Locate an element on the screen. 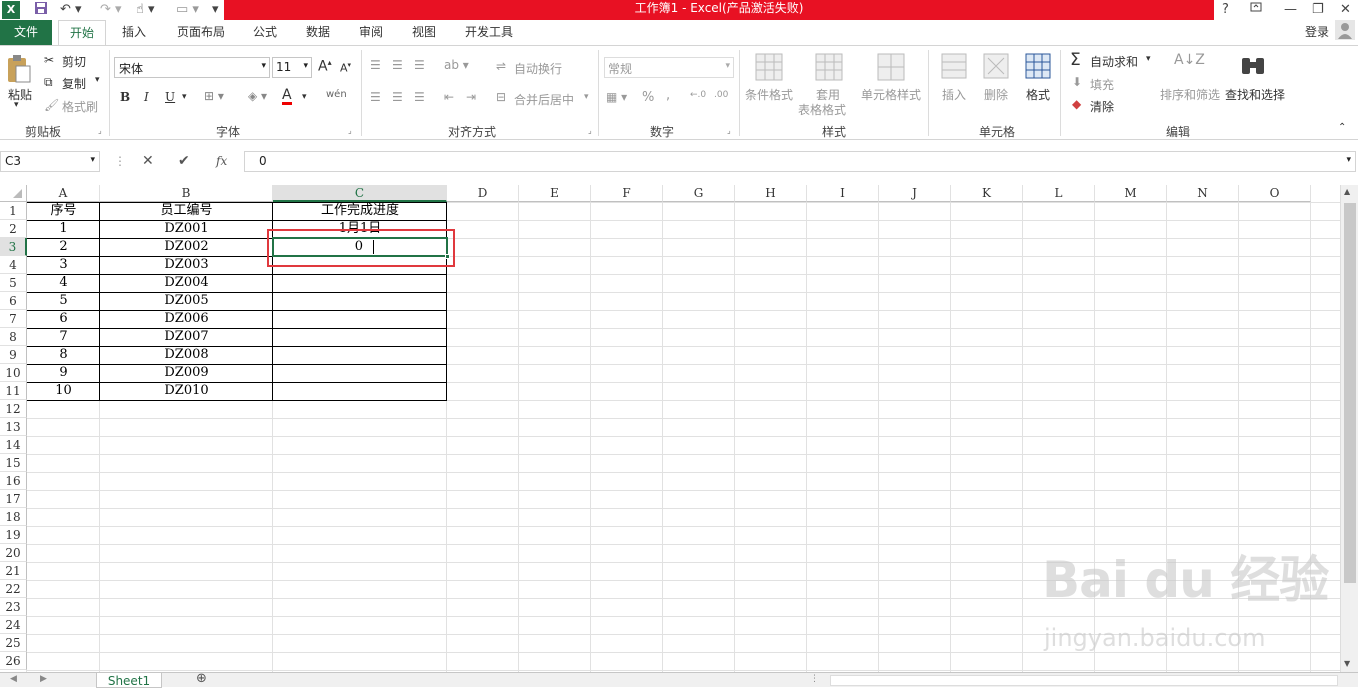  italic-button: I is located at coordinates (146, 97).